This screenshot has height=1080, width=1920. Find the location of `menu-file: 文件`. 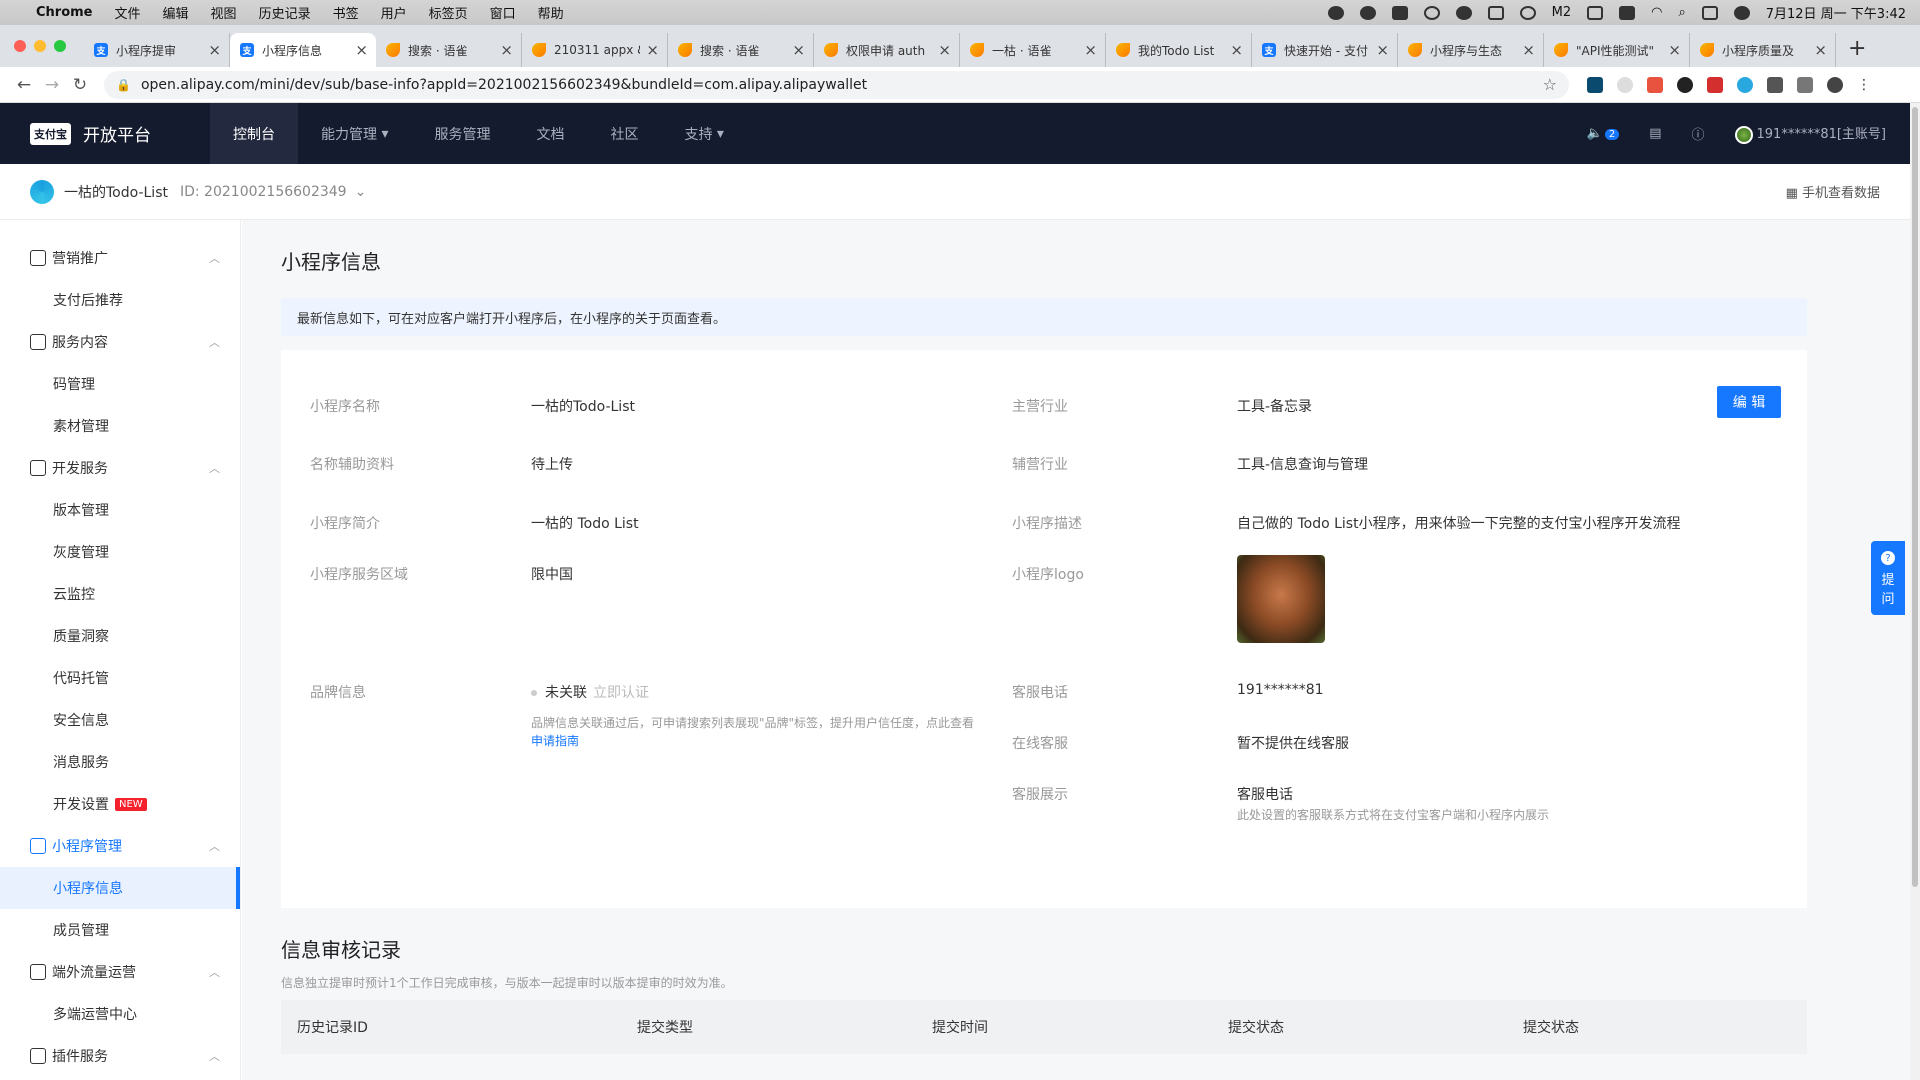

menu-file: 文件 is located at coordinates (128, 12).